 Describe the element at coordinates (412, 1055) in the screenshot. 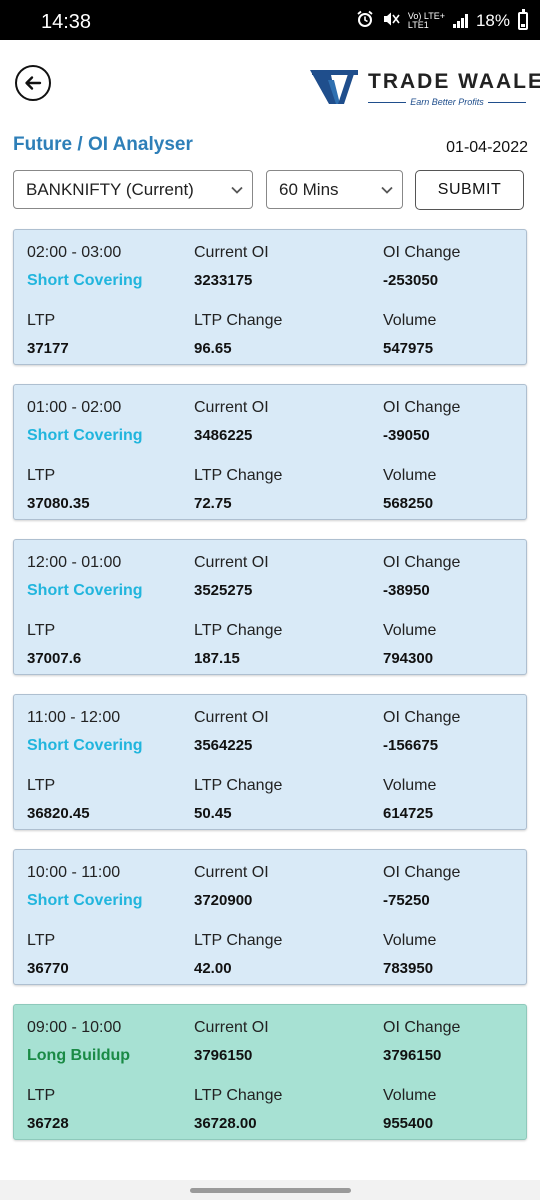

I see `oi-change-value: 3796150` at that location.